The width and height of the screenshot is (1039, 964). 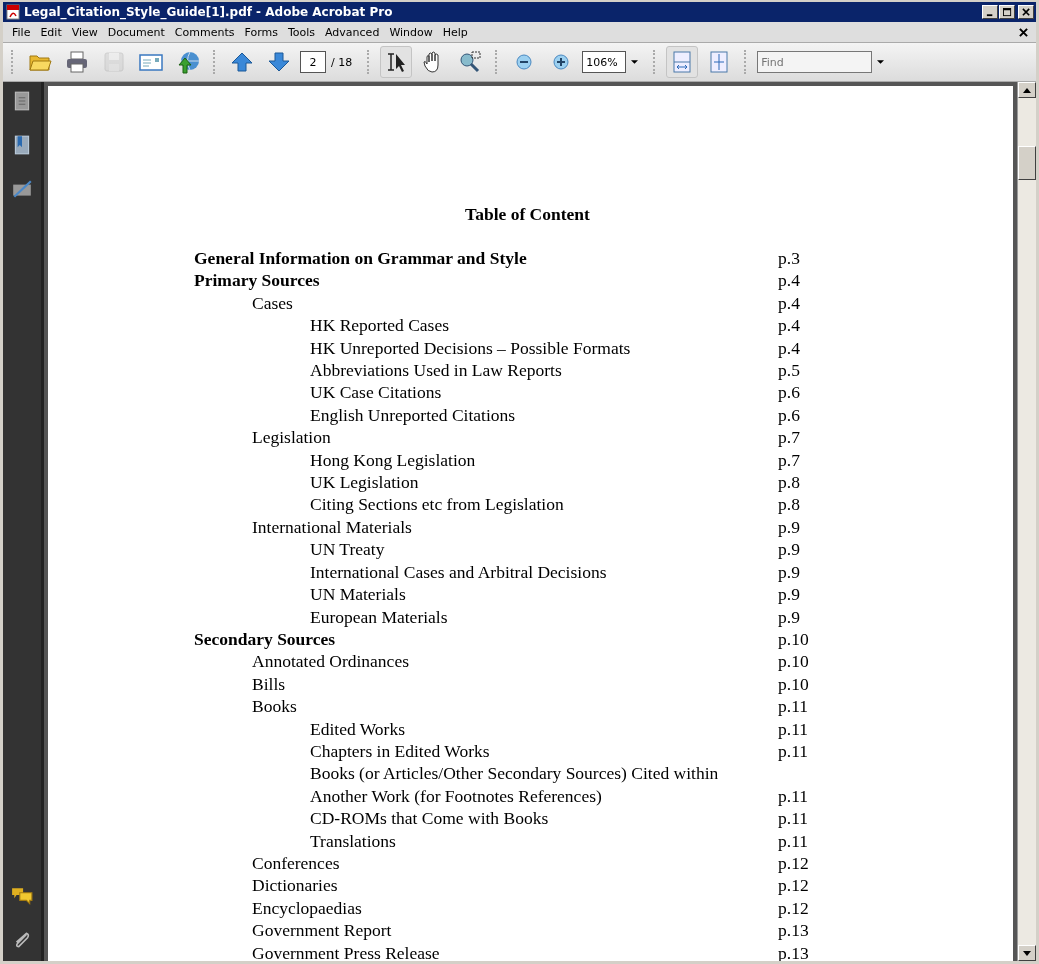 What do you see at coordinates (295, 885) in the screenshot?
I see `toc-entry-title: Dictionaries` at bounding box center [295, 885].